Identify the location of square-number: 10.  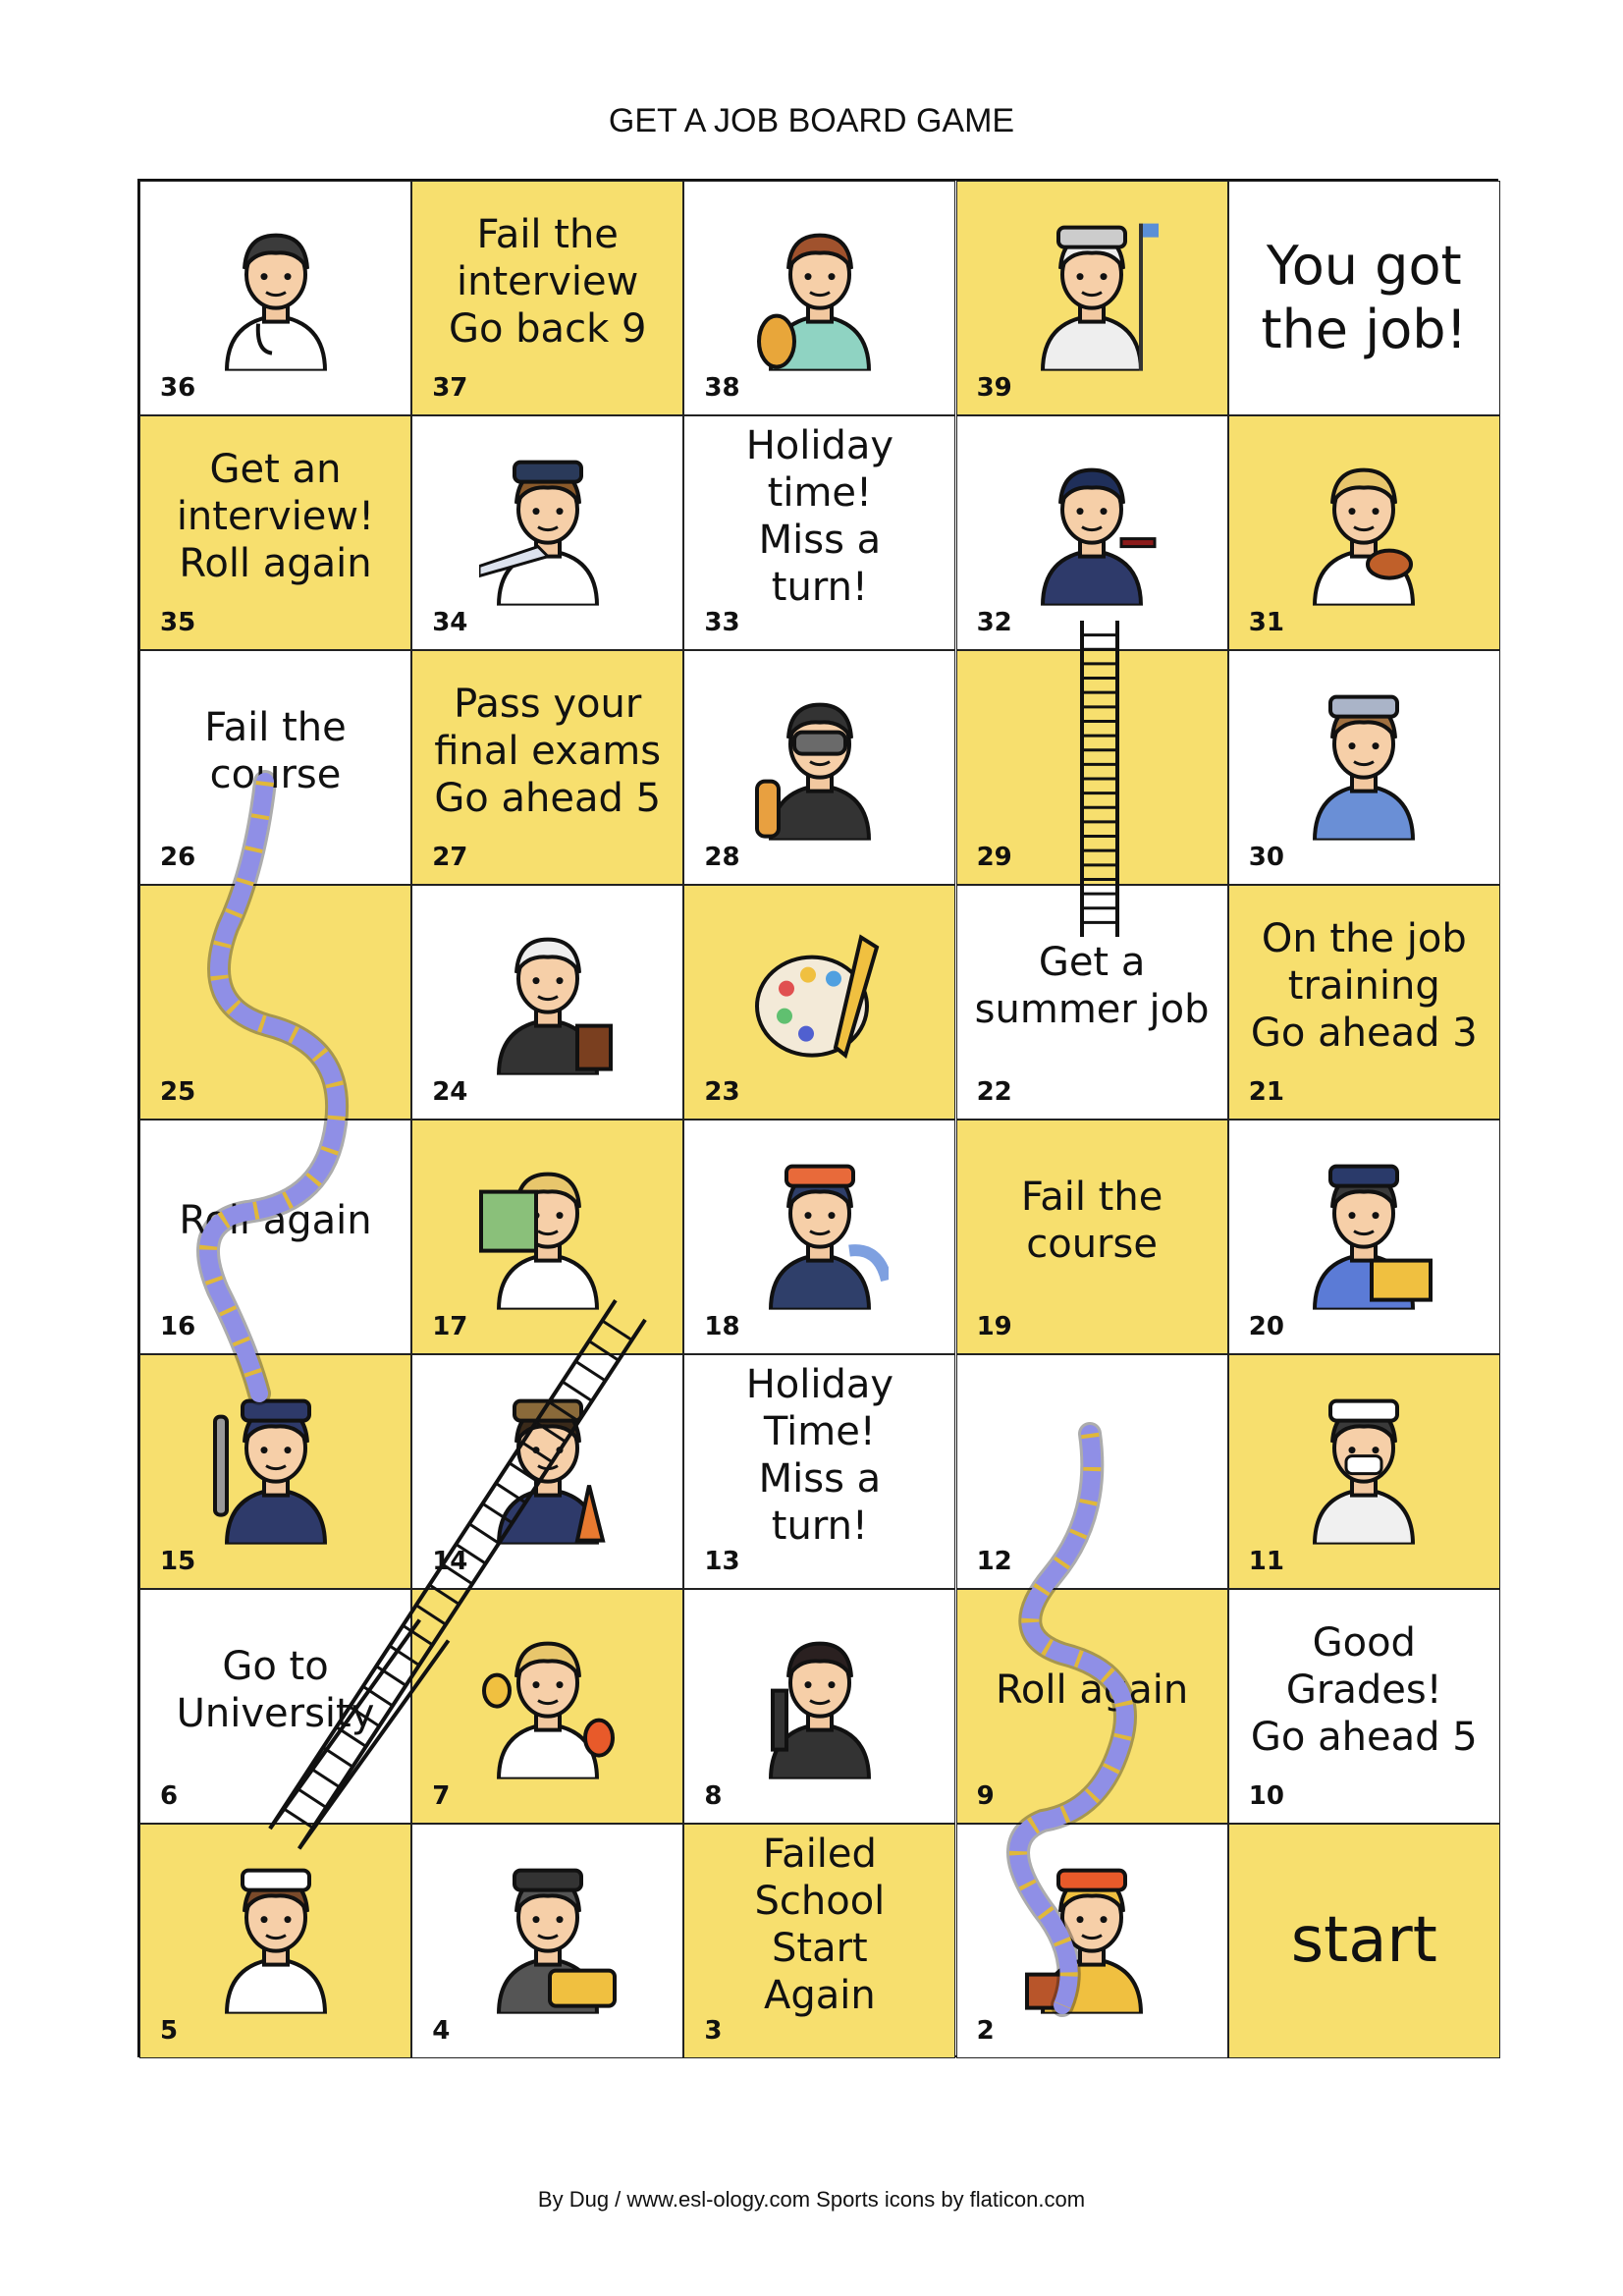
(1266, 1796).